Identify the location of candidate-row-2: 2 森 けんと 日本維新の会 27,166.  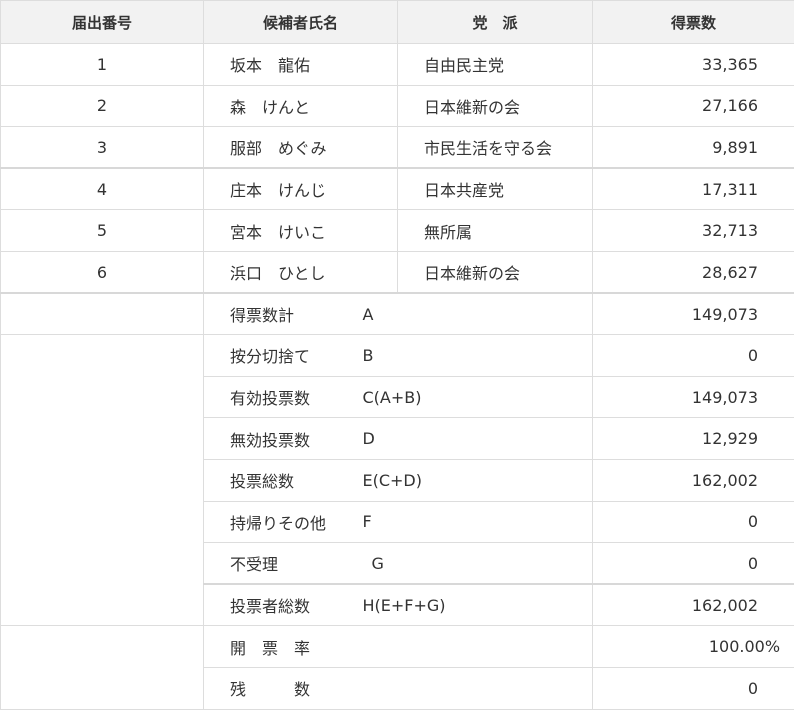
(397, 106).